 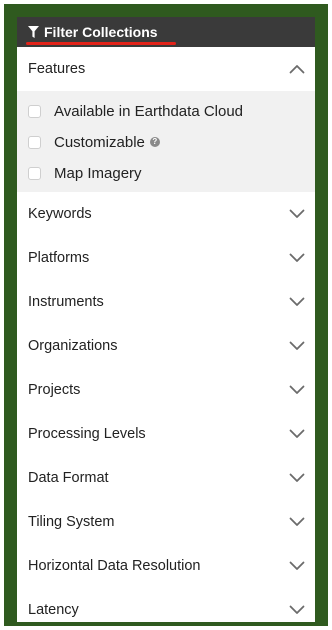 What do you see at coordinates (166, 258) in the screenshot?
I see `section-platforms: Platforms` at bounding box center [166, 258].